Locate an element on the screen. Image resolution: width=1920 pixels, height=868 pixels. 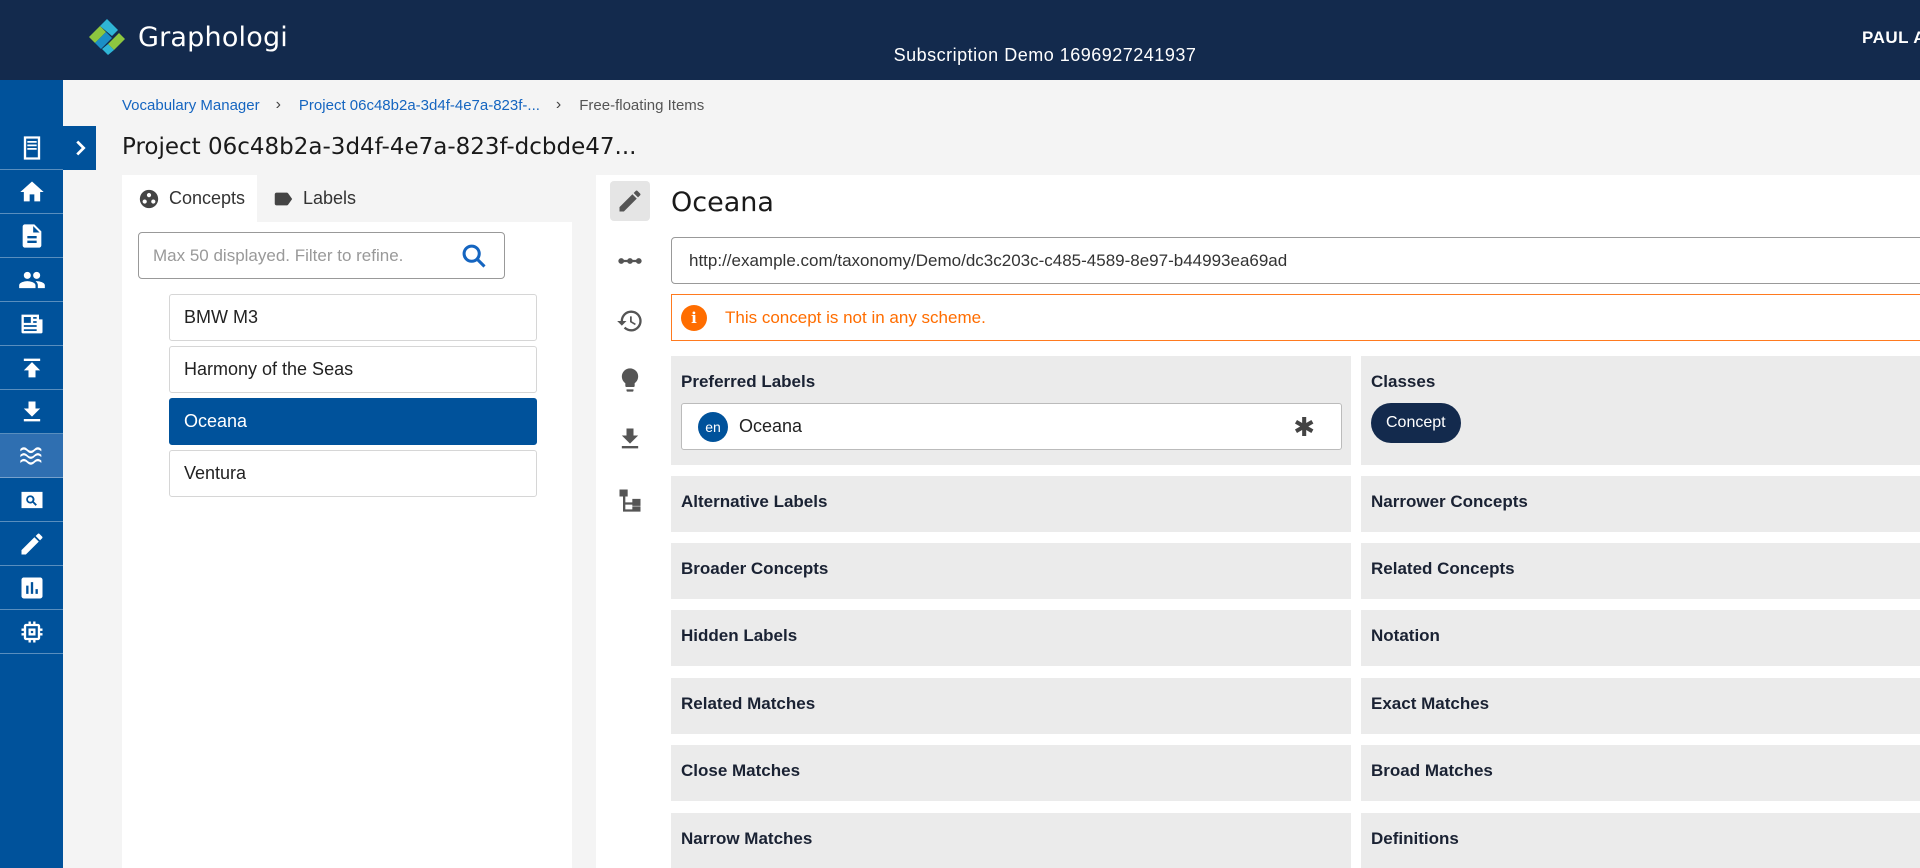
close-matches-section: Close Matches is located at coordinates (1011, 773).